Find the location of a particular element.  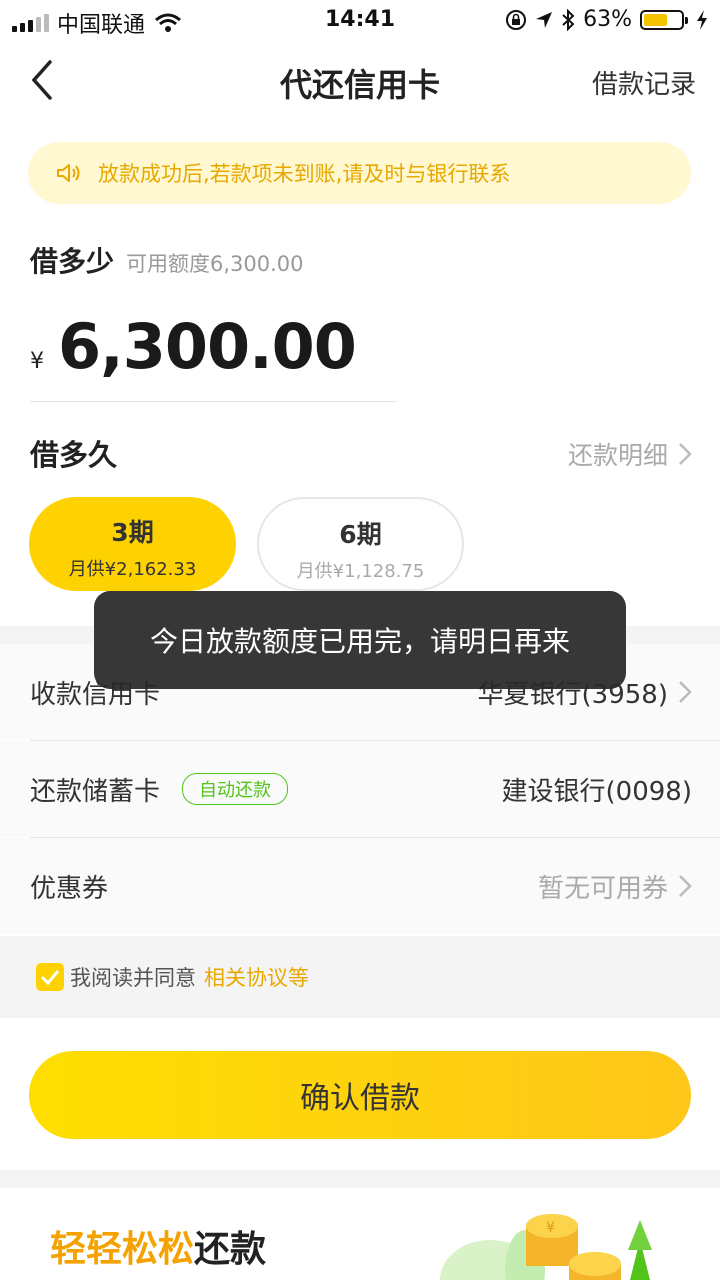

toast-message: 今日放款额度已用完，请明日再来 is located at coordinates (360, 640).